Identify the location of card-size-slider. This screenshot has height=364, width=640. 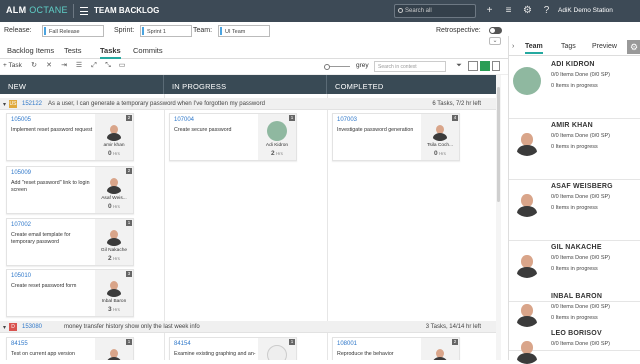
(337, 67).